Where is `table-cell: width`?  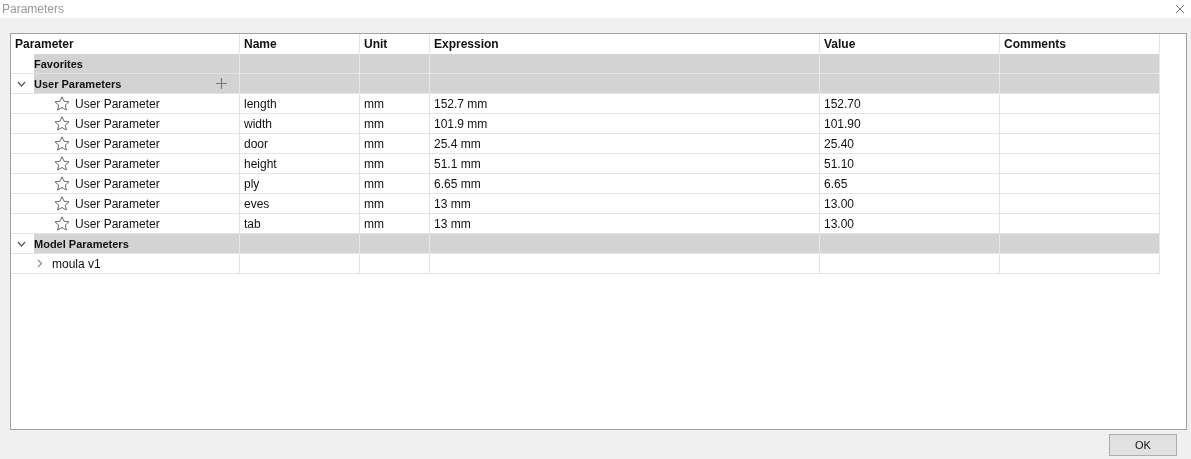 table-cell: width is located at coordinates (258, 123).